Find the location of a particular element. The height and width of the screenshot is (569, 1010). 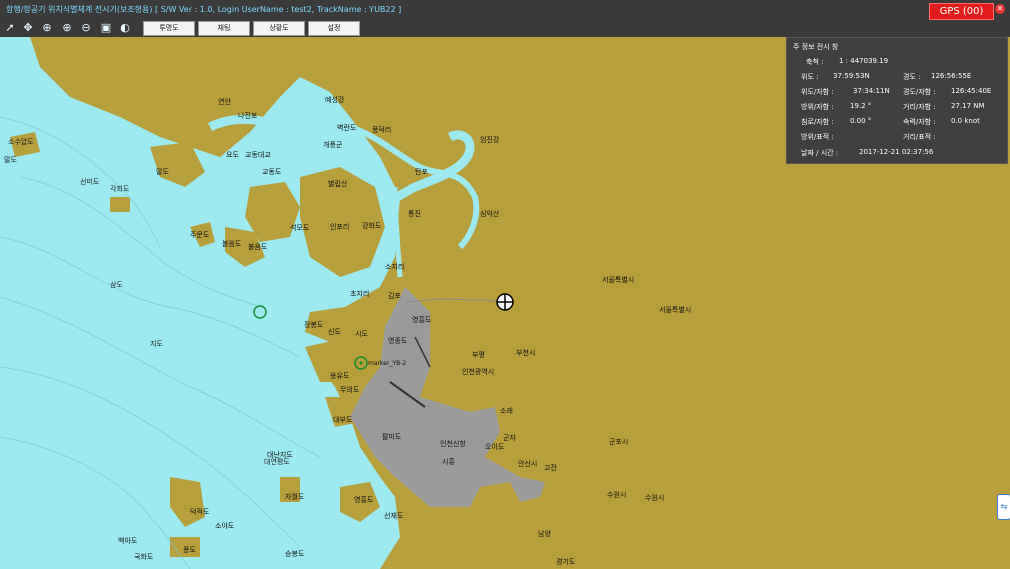

place-label: 벽란도 is located at coordinates (347, 128).